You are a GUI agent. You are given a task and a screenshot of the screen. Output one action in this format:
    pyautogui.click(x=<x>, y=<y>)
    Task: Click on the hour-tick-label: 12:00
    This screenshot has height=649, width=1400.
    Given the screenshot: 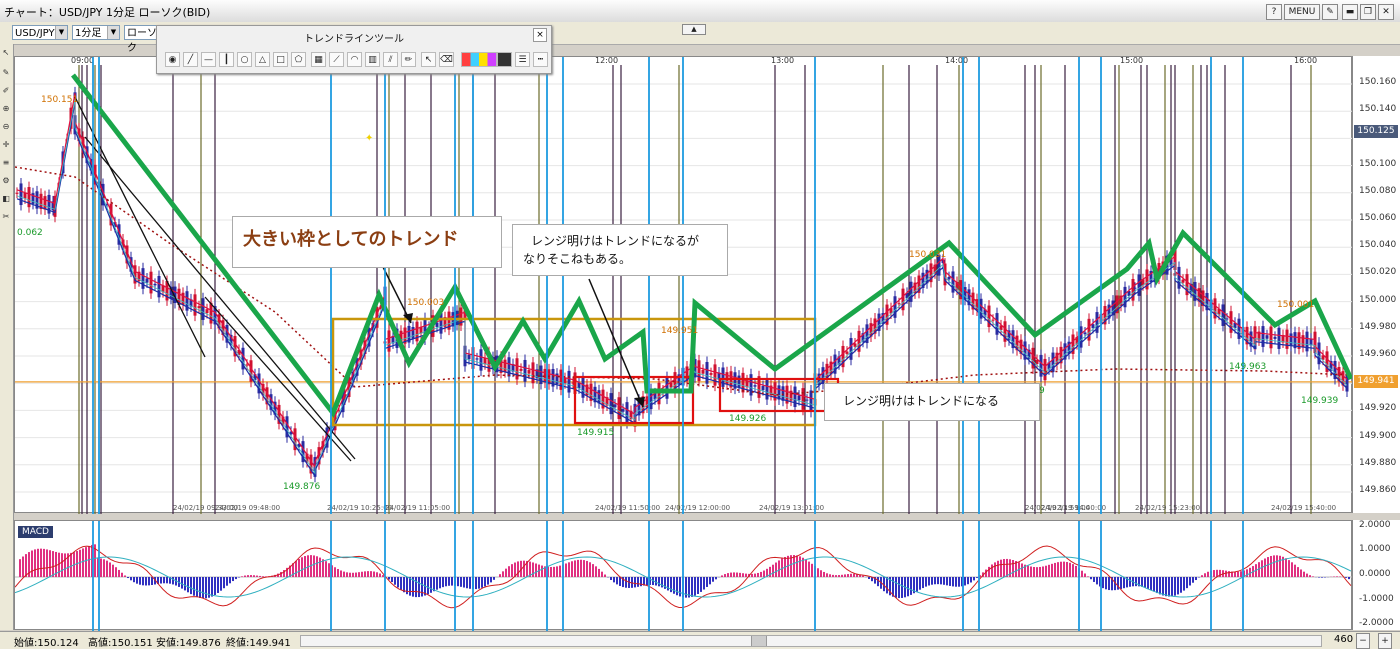 What is the action you would take?
    pyautogui.click(x=606, y=61)
    